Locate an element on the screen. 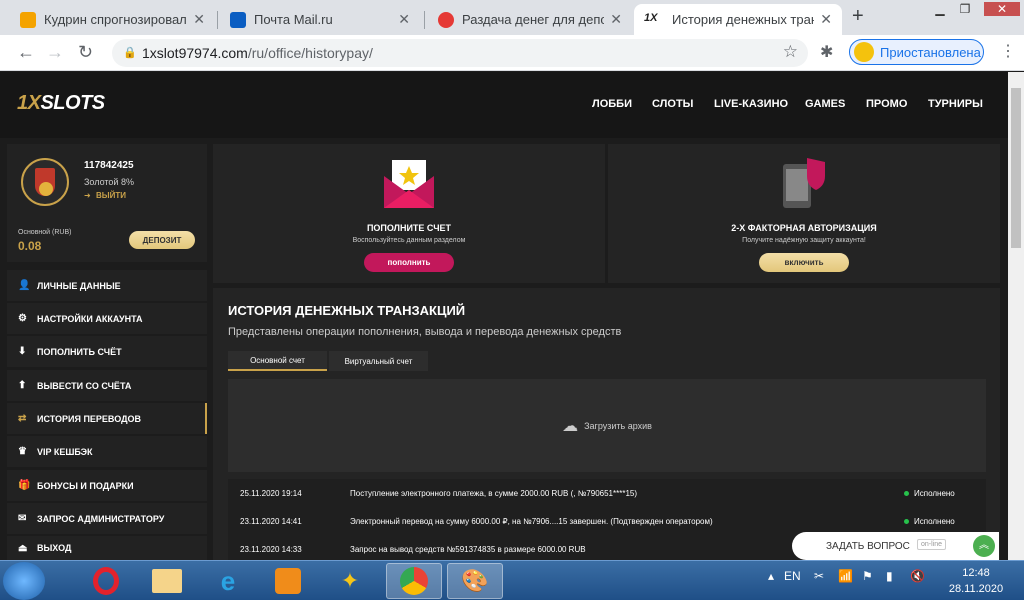 This screenshot has width=1024, height=600. twofa-enable-button: включить is located at coordinates (804, 262).